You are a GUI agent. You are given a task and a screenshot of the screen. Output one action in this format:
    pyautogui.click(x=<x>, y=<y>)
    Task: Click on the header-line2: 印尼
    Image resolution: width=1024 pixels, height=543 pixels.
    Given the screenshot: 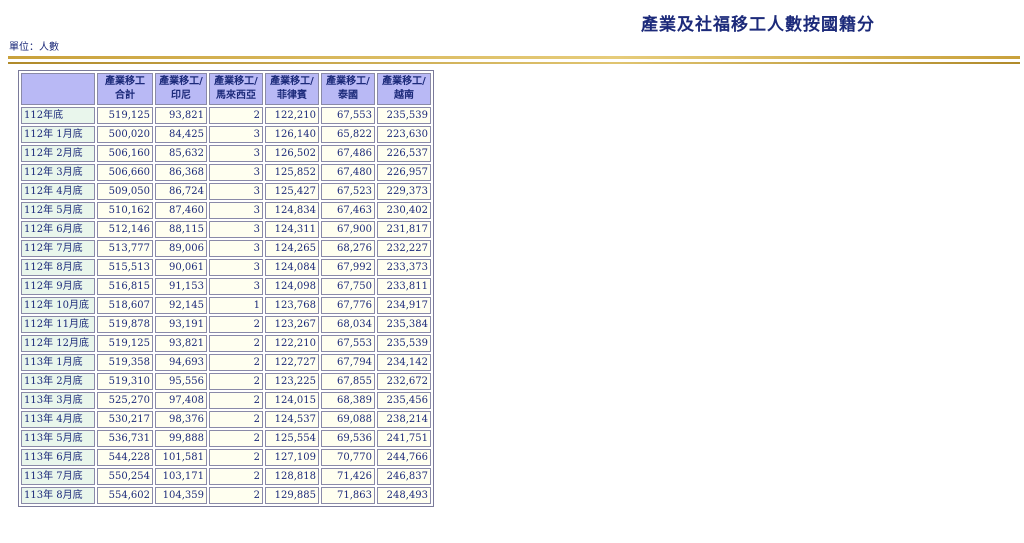 What is the action you would take?
    pyautogui.click(x=181, y=95)
    